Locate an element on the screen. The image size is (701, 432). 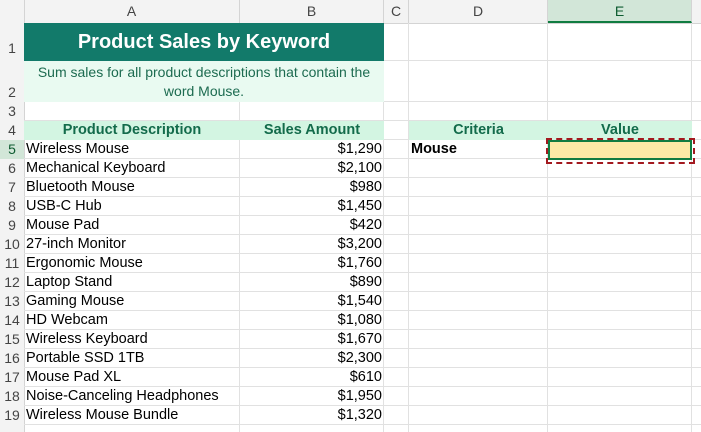
header-criteria: Criteria is located at coordinates (478, 130).